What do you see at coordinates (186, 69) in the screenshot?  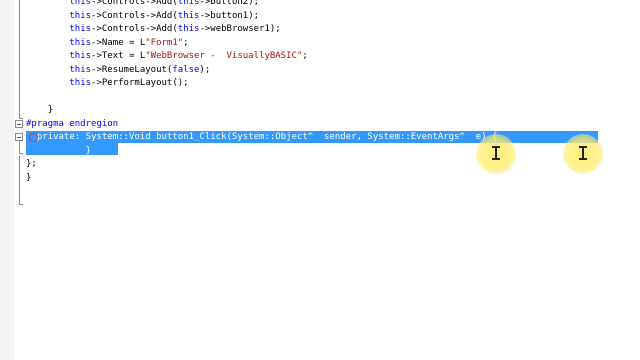 I see `code-token: false` at bounding box center [186, 69].